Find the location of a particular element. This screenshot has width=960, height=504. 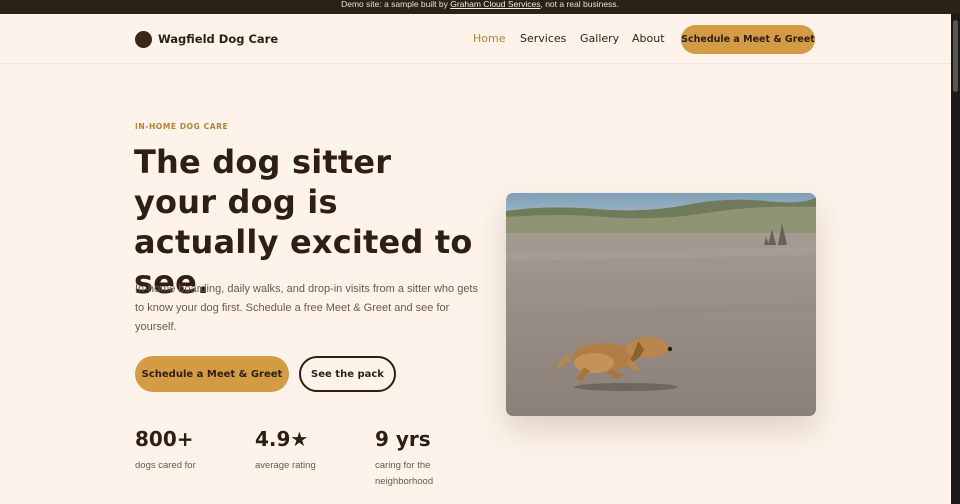

hero-dog-photo is located at coordinates (661, 304).